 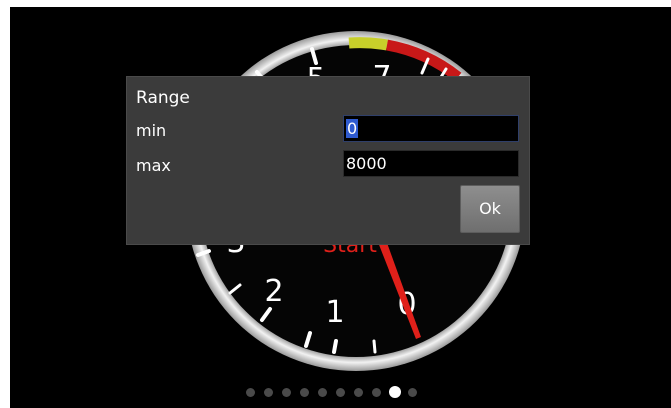 What do you see at coordinates (273, 291) in the screenshot?
I see `gauge-tick-label-2: 2` at bounding box center [273, 291].